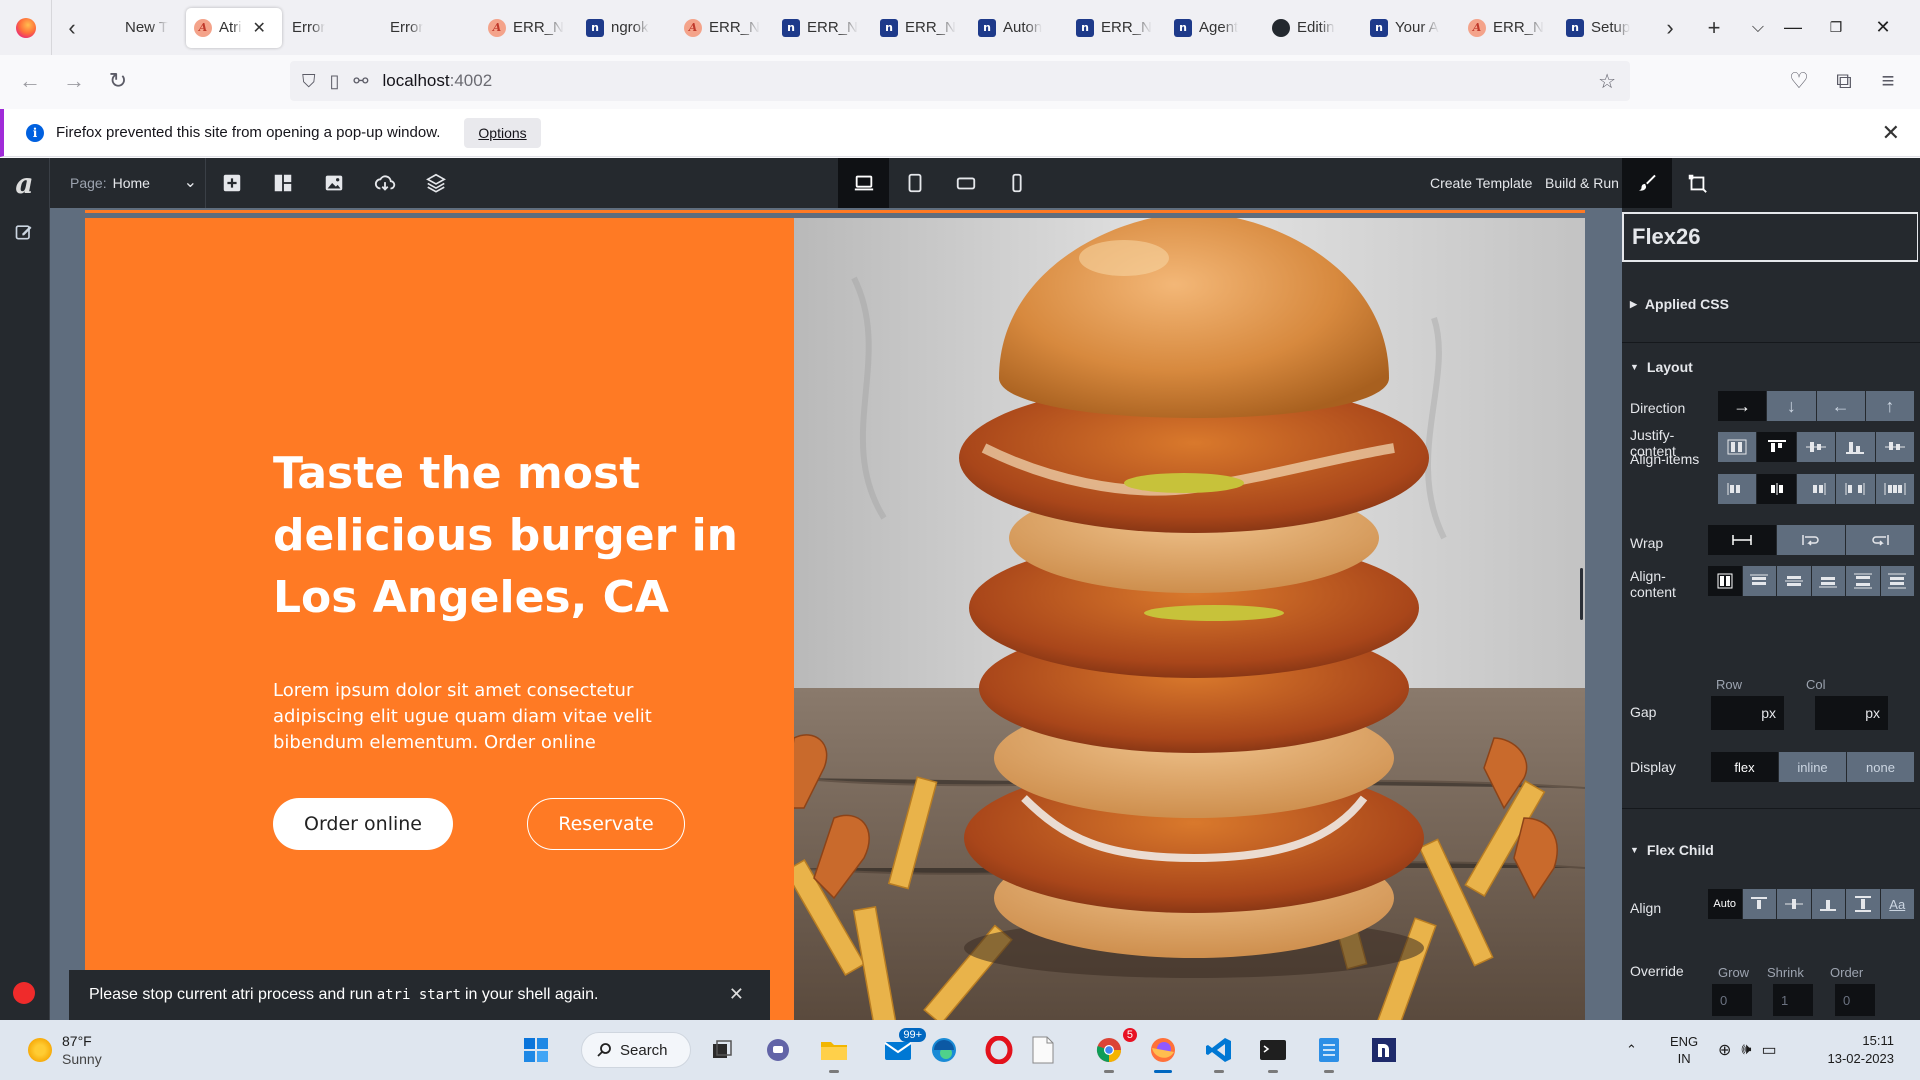 The image size is (1920, 1080). What do you see at coordinates (1684, 1050) in the screenshot?
I see `language-indicator: ENG IN` at bounding box center [1684, 1050].